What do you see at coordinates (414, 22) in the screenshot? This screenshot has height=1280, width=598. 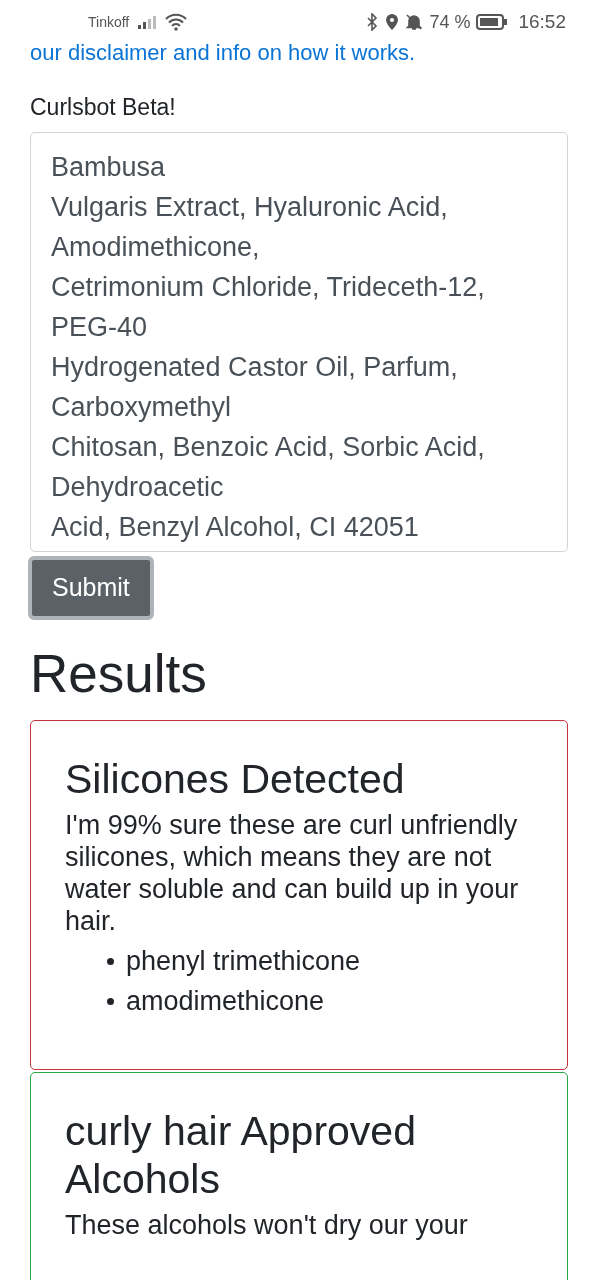 I see `muted-bell-icon` at bounding box center [414, 22].